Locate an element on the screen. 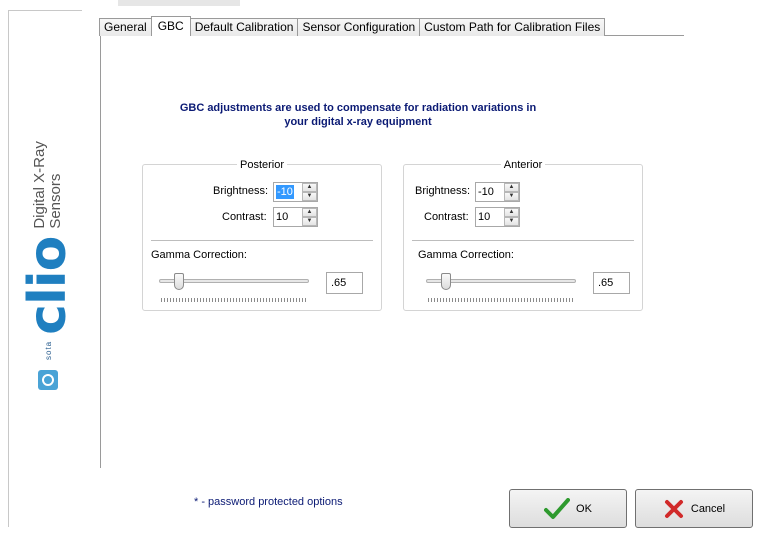  posterior-contrast-value: 10 is located at coordinates (282, 217).